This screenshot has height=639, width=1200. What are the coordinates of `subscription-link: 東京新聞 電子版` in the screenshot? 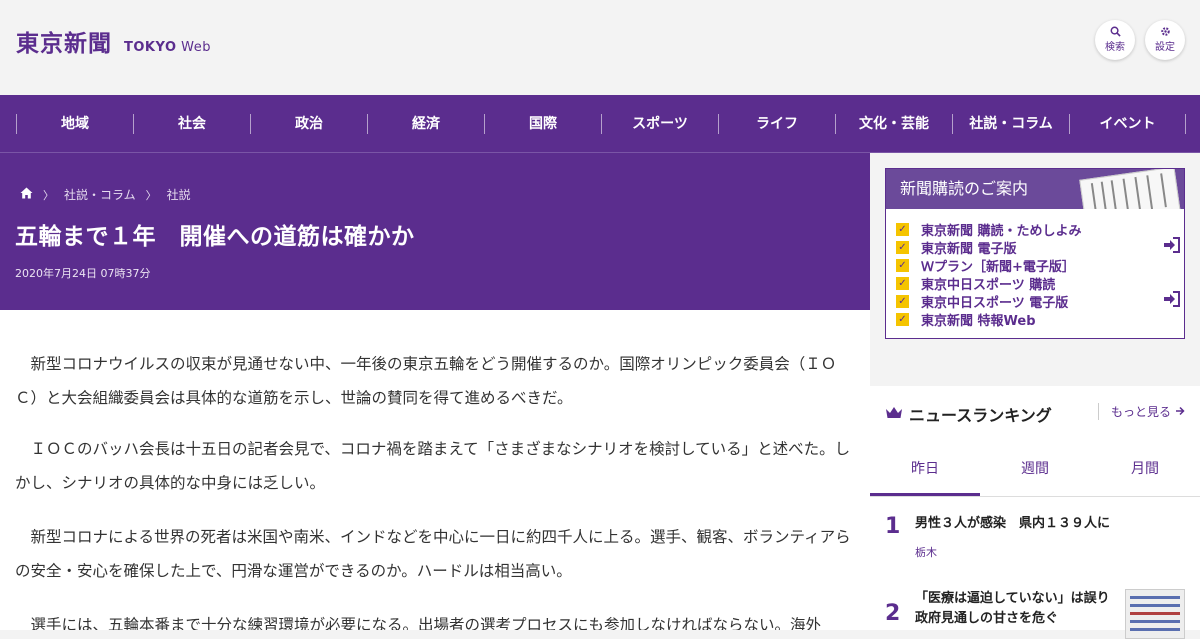 It's located at (969, 247).